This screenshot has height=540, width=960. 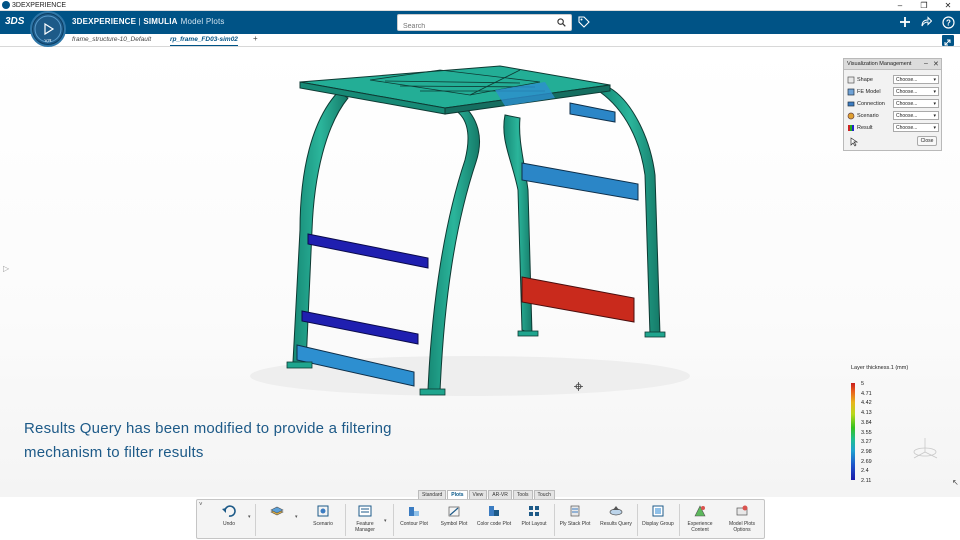 I want to click on ply-stack-plot-icon, so click(x=575, y=511).